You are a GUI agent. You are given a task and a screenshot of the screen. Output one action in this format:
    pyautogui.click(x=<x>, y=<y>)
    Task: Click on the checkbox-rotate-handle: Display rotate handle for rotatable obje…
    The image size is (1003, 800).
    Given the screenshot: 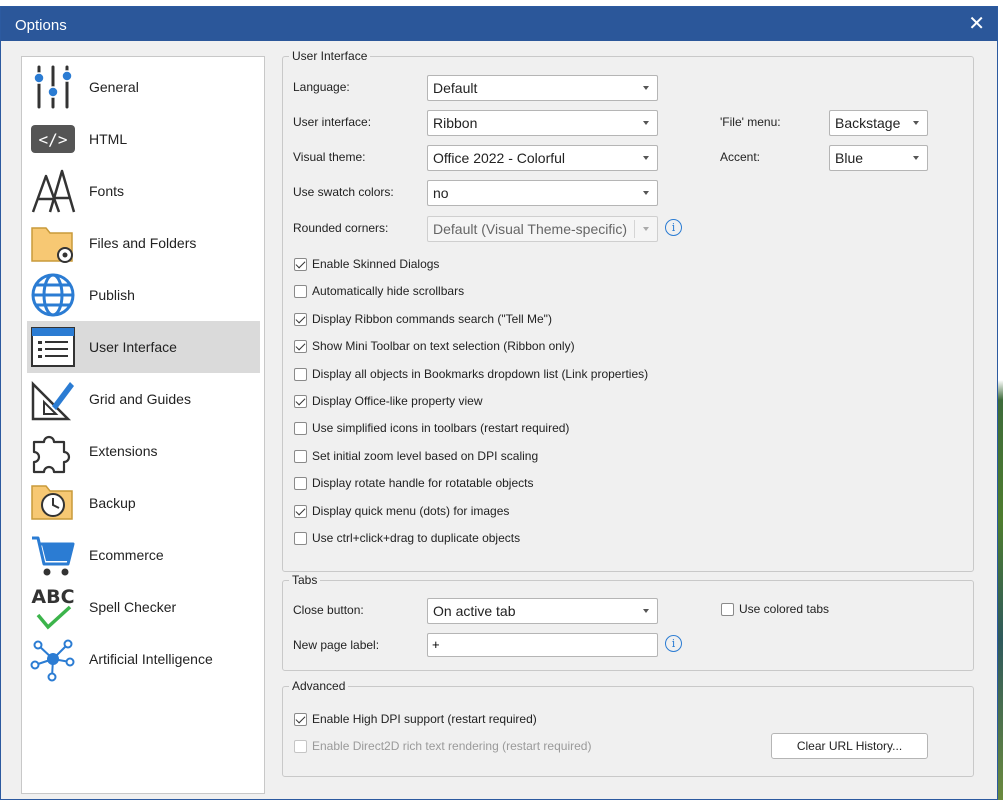 What is the action you would take?
    pyautogui.click(x=413, y=483)
    